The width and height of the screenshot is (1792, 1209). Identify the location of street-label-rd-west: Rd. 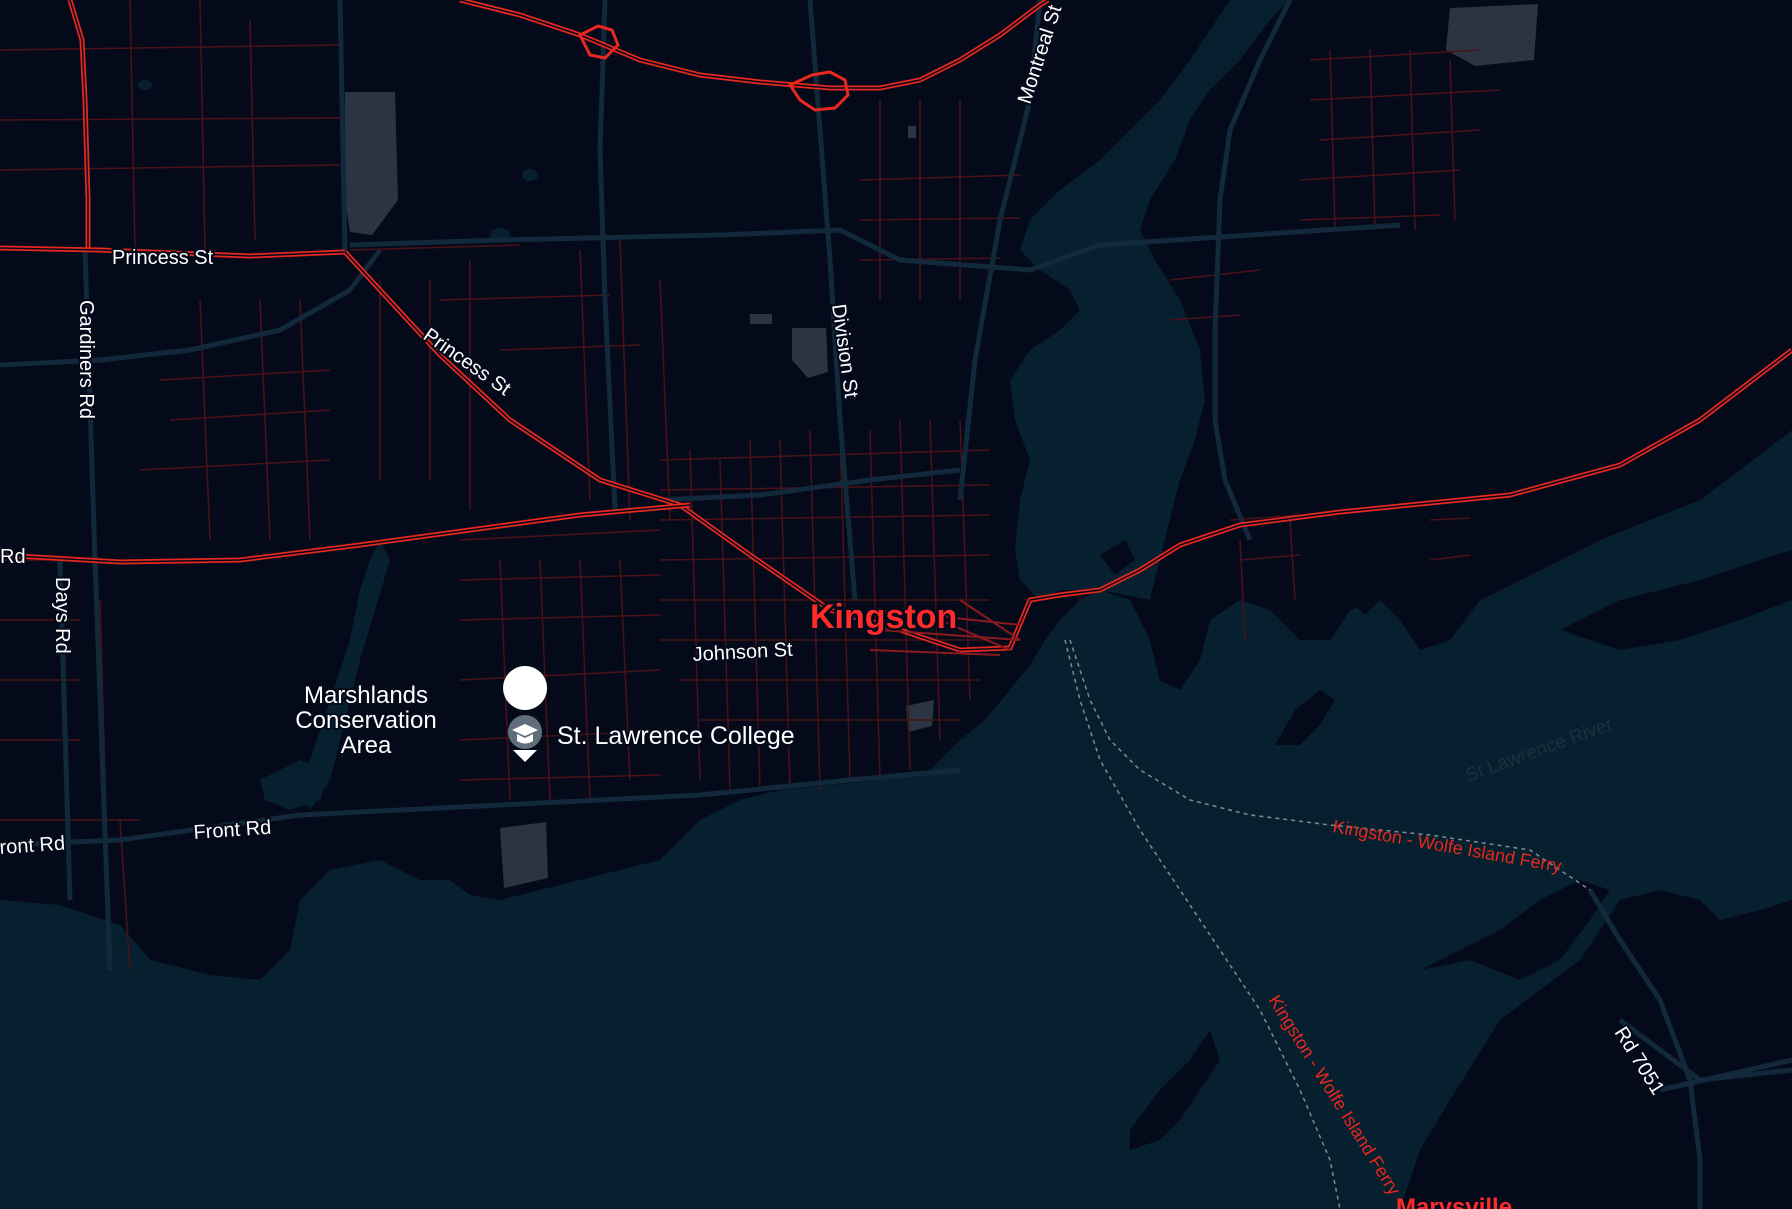
(13, 557).